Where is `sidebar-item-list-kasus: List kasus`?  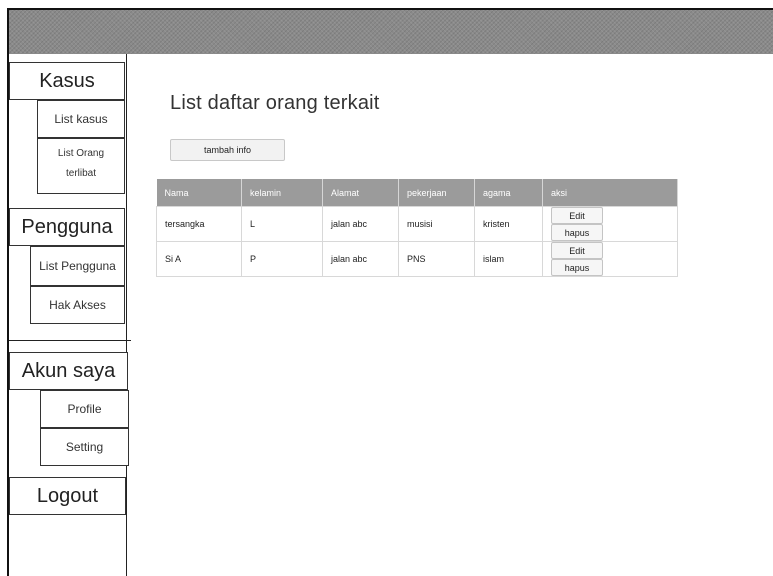 sidebar-item-list-kasus: List kasus is located at coordinates (81, 119).